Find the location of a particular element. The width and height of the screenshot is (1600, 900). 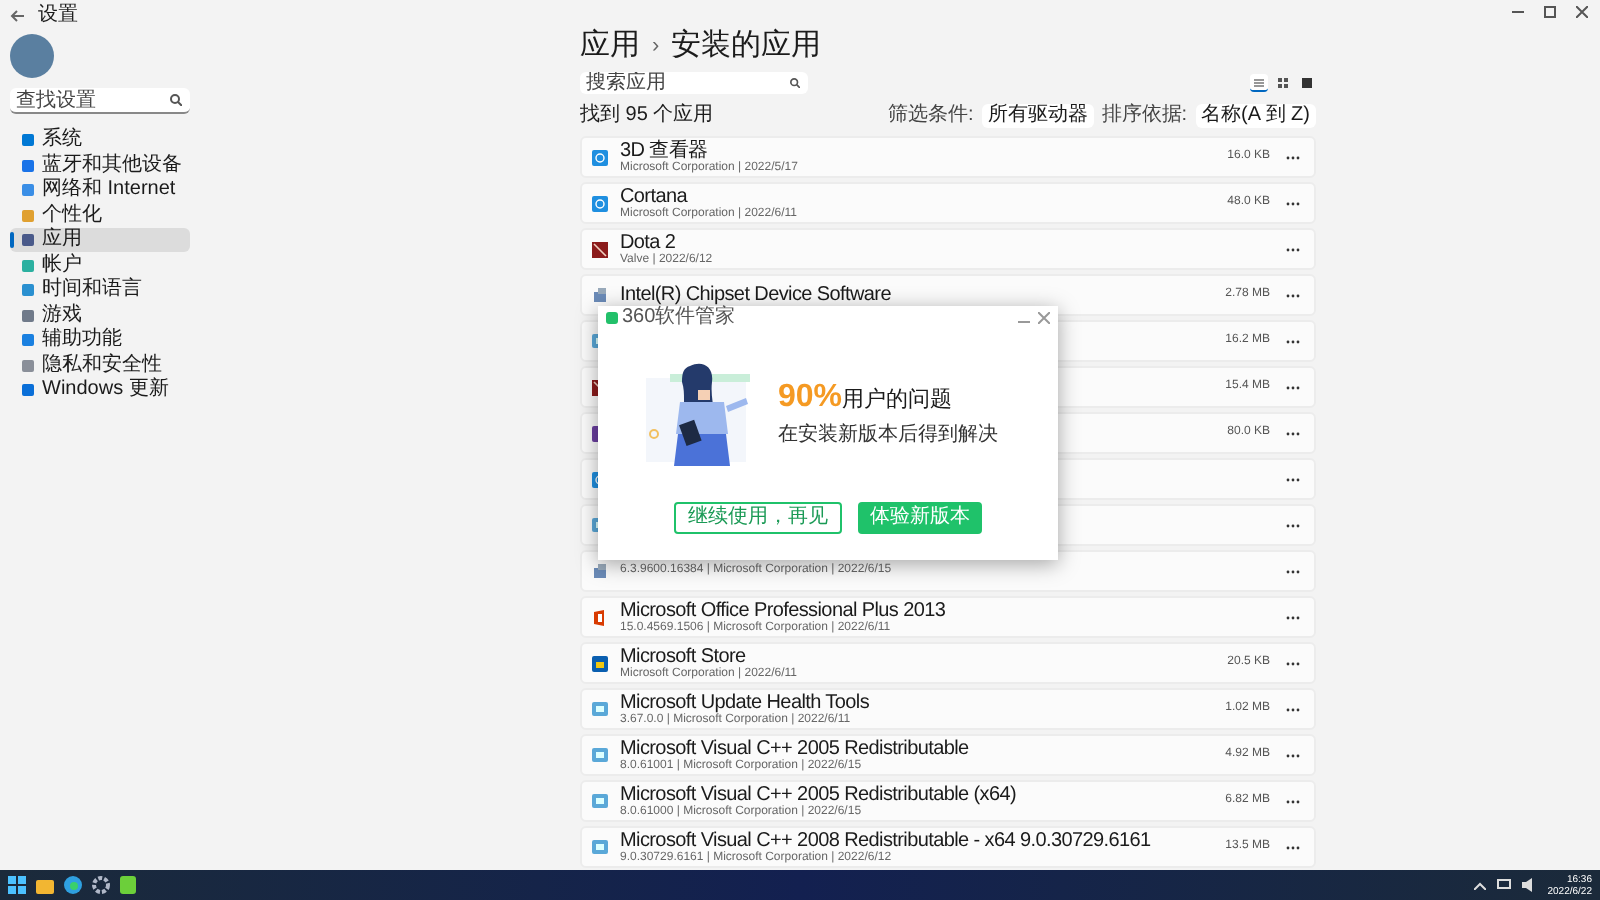

minimize-icon is located at coordinates (1518, 12).